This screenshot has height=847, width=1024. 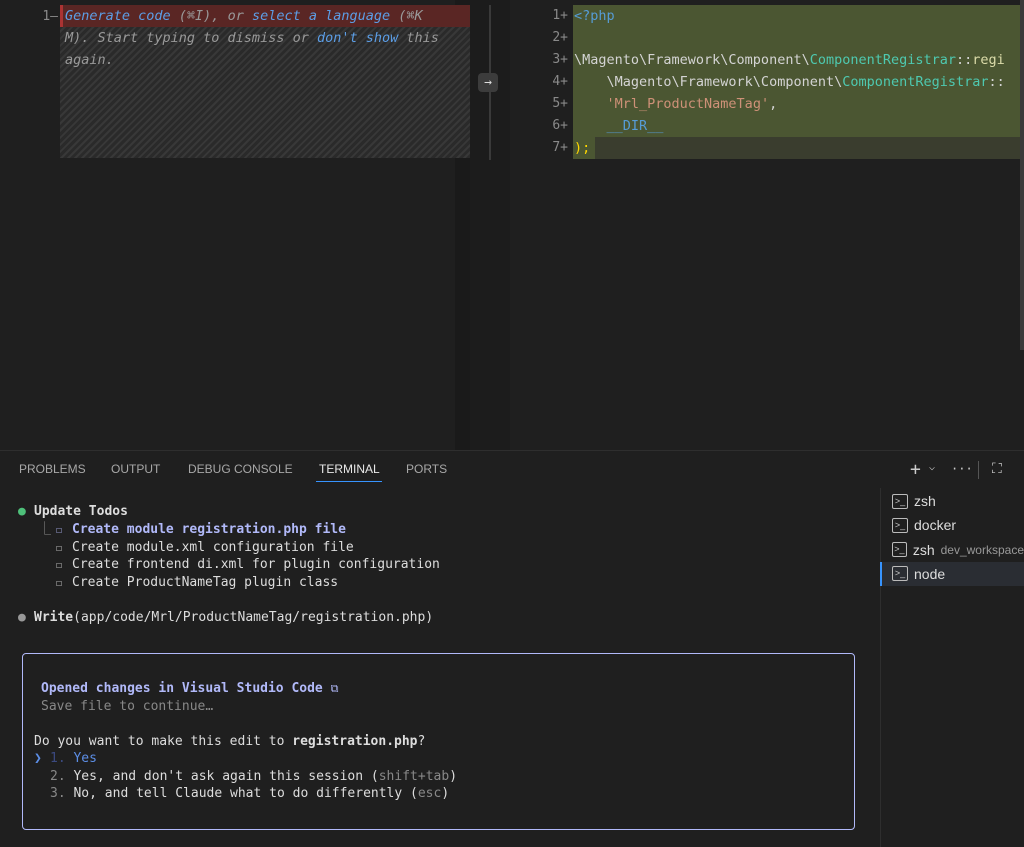 What do you see at coordinates (226, 776) in the screenshot?
I see `option-label: Yes, and don't ask again this session (` at bounding box center [226, 776].